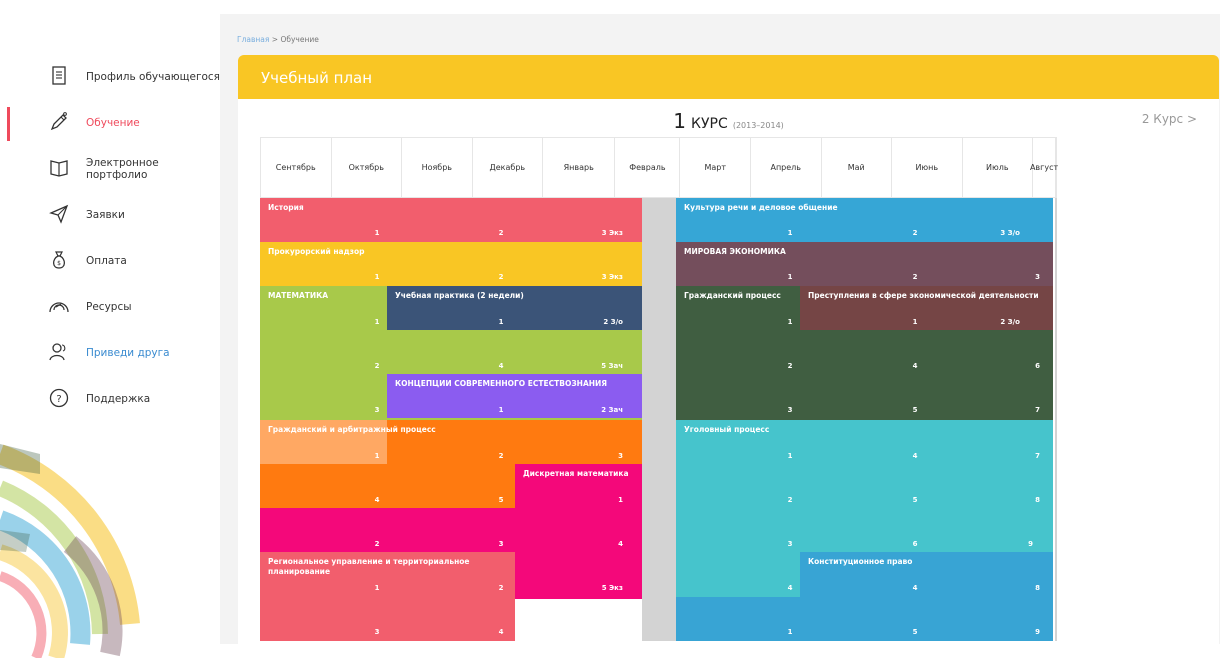 This screenshot has width=1220, height=658. I want to click on sidebar-item-label: Профиль обучающегося, so click(153, 77).